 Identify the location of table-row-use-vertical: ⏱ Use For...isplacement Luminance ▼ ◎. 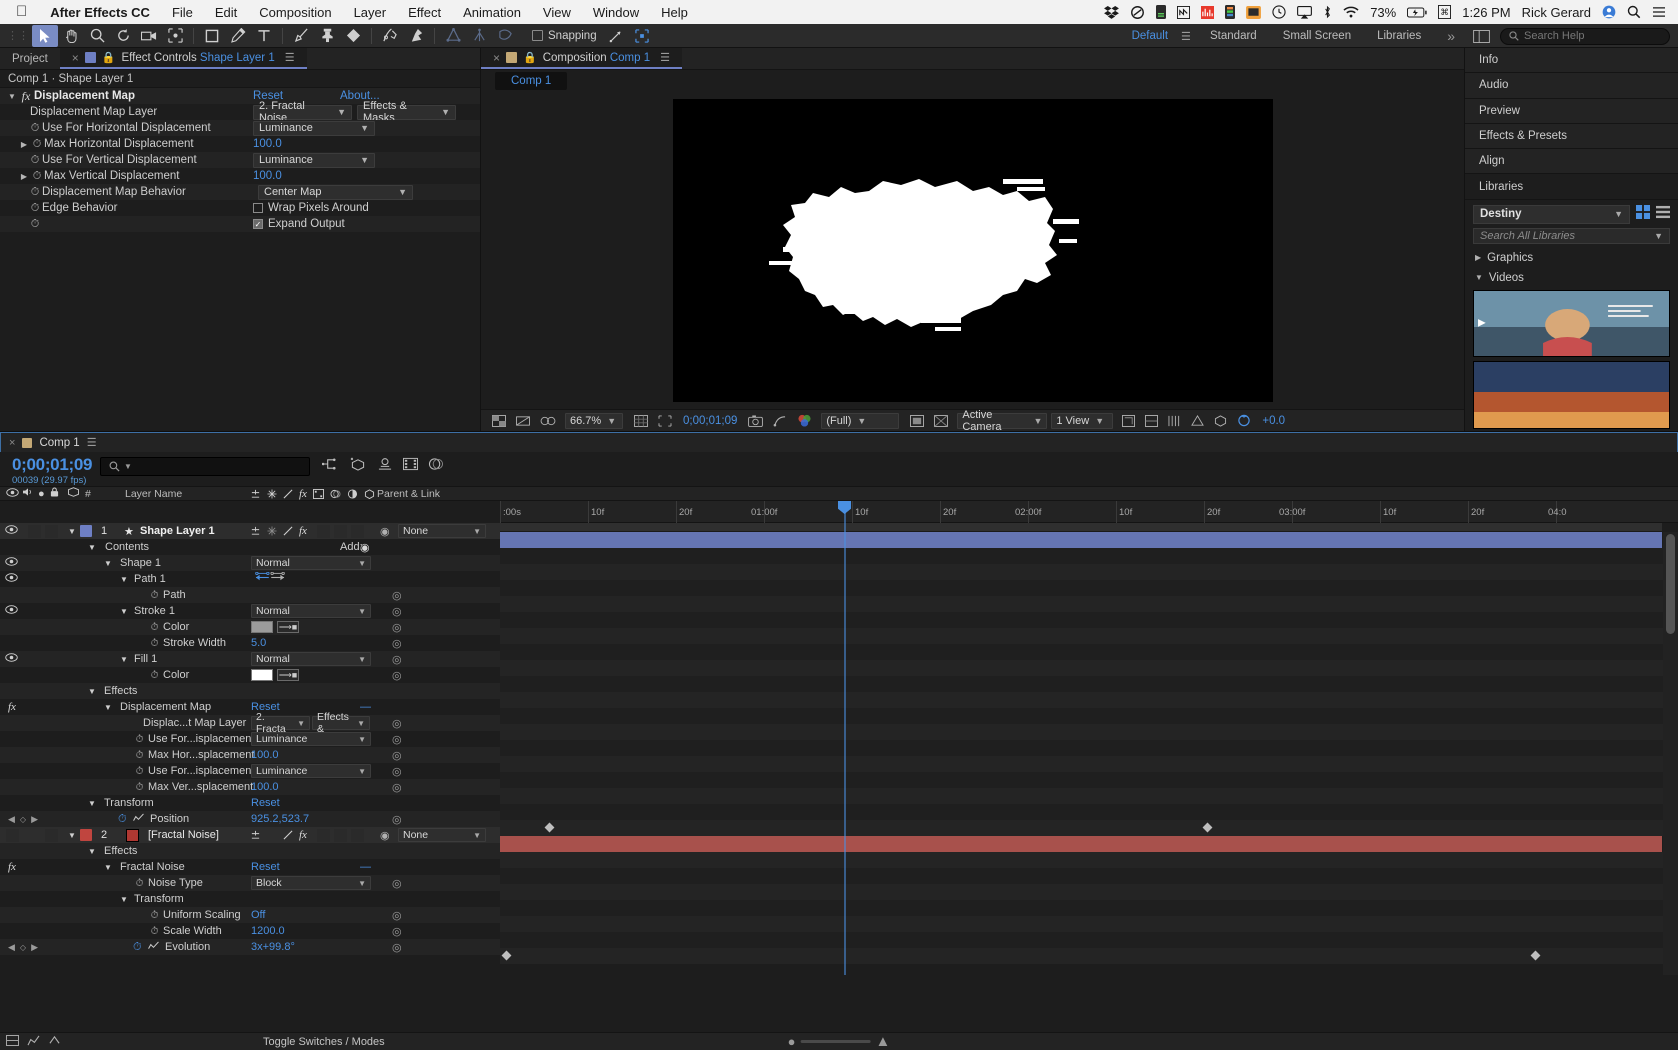
(250, 771).